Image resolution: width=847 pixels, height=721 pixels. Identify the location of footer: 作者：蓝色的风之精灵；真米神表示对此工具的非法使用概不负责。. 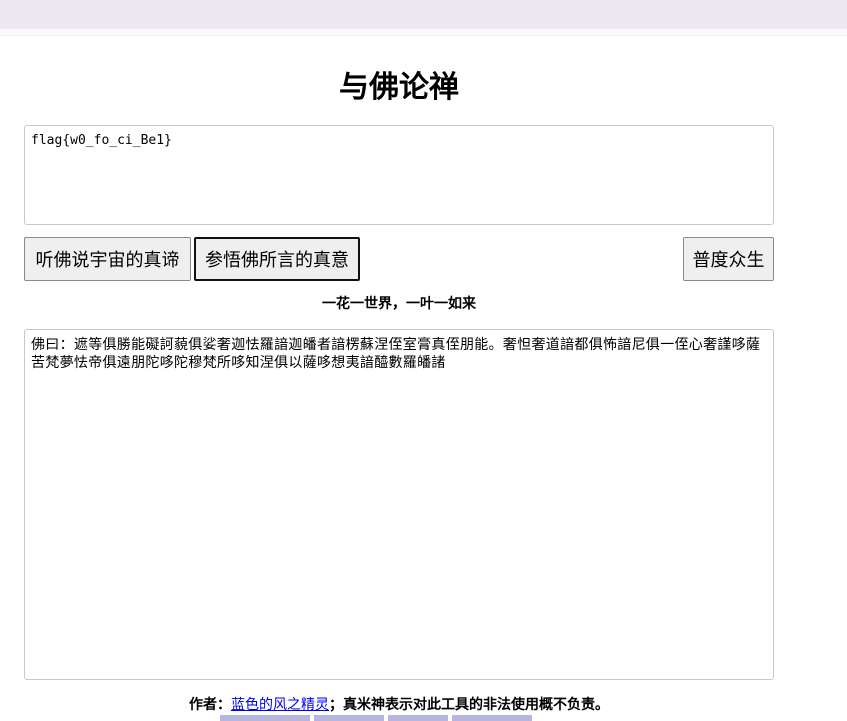
(399, 705).